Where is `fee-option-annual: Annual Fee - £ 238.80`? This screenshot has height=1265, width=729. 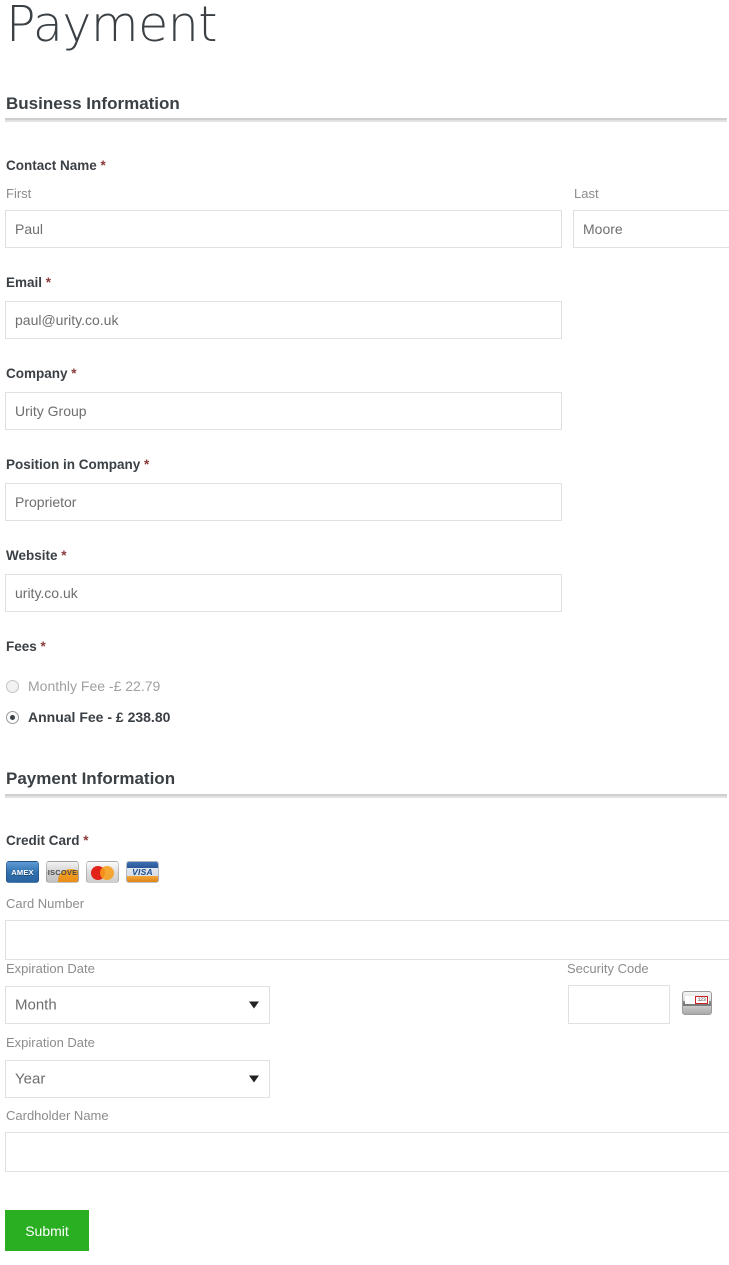 fee-option-annual: Annual Fee - £ 238.80 is located at coordinates (88, 717).